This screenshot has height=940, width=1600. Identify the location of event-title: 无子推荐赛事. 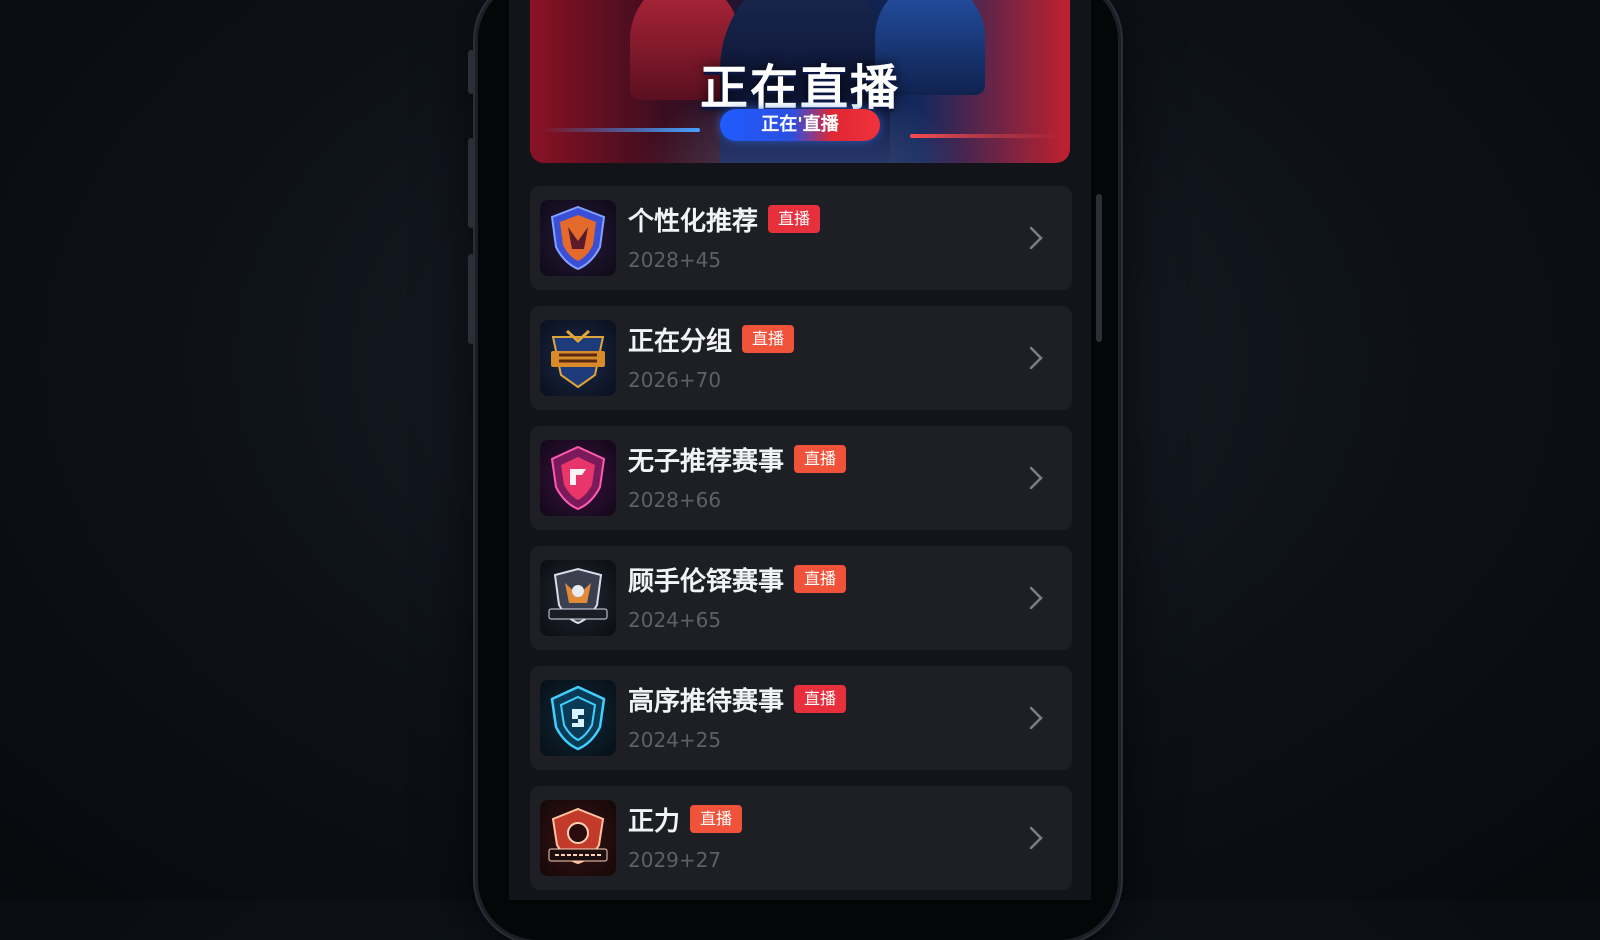
(706, 461).